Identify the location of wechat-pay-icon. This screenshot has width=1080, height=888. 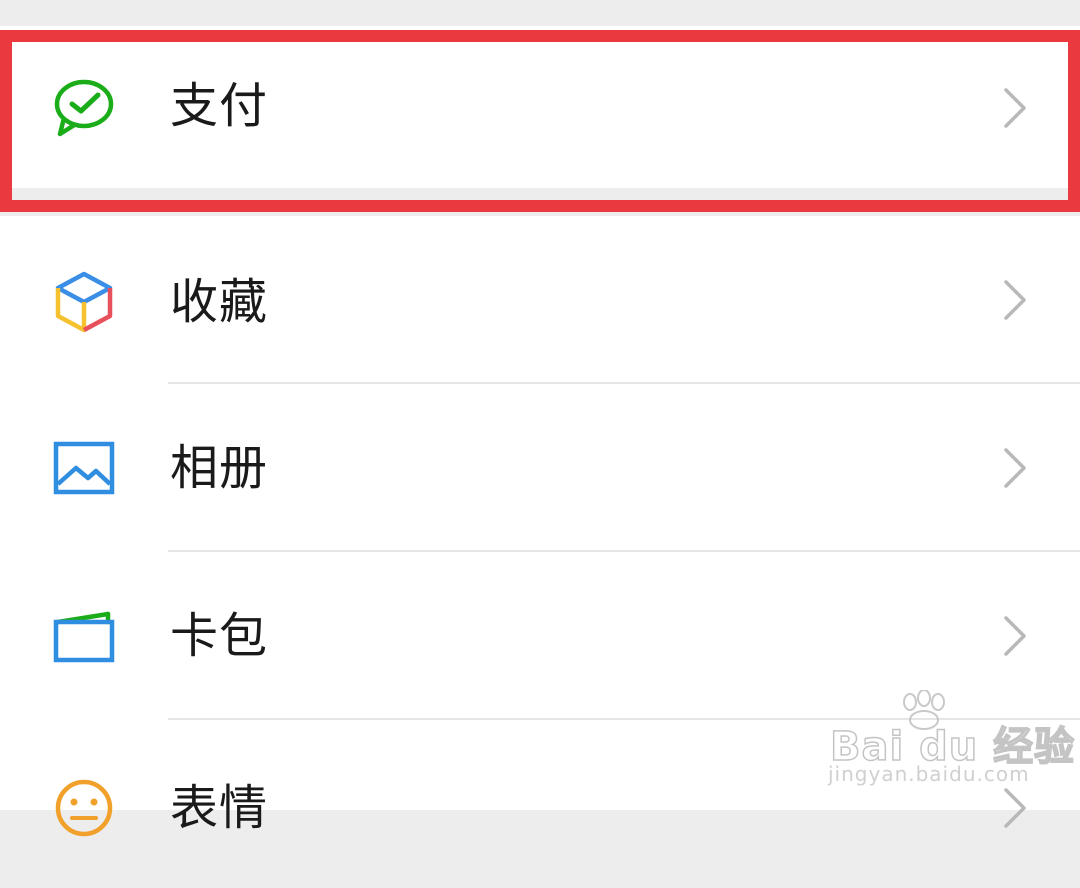
(84, 108).